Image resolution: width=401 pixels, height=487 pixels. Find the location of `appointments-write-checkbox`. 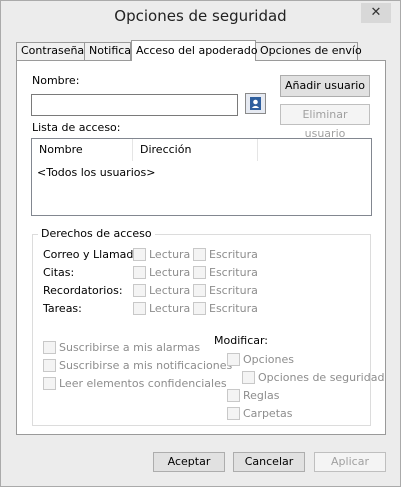

appointments-write-checkbox is located at coordinates (199, 272).